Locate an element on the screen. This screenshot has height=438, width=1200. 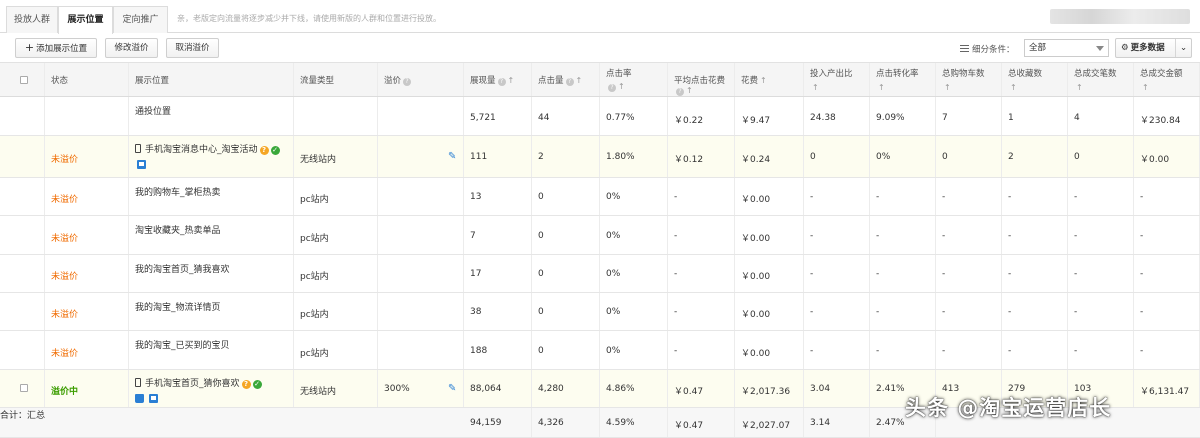
tab-audience: 投放人群 is located at coordinates (32, 19).